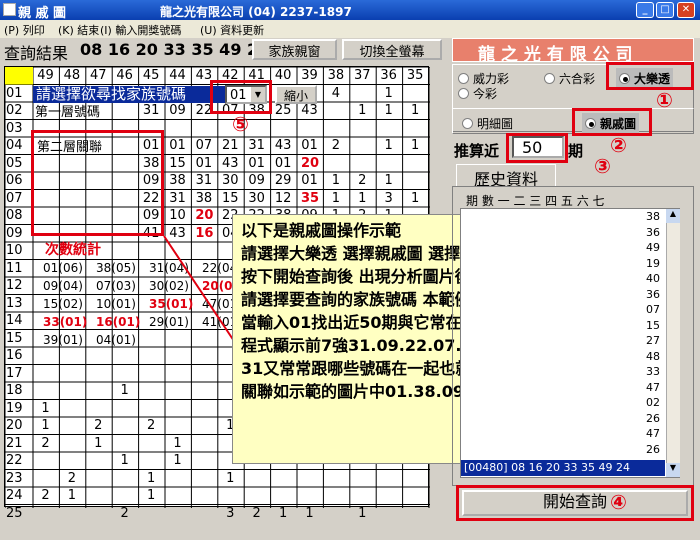  I want to click on period-unit: 期, so click(576, 151).